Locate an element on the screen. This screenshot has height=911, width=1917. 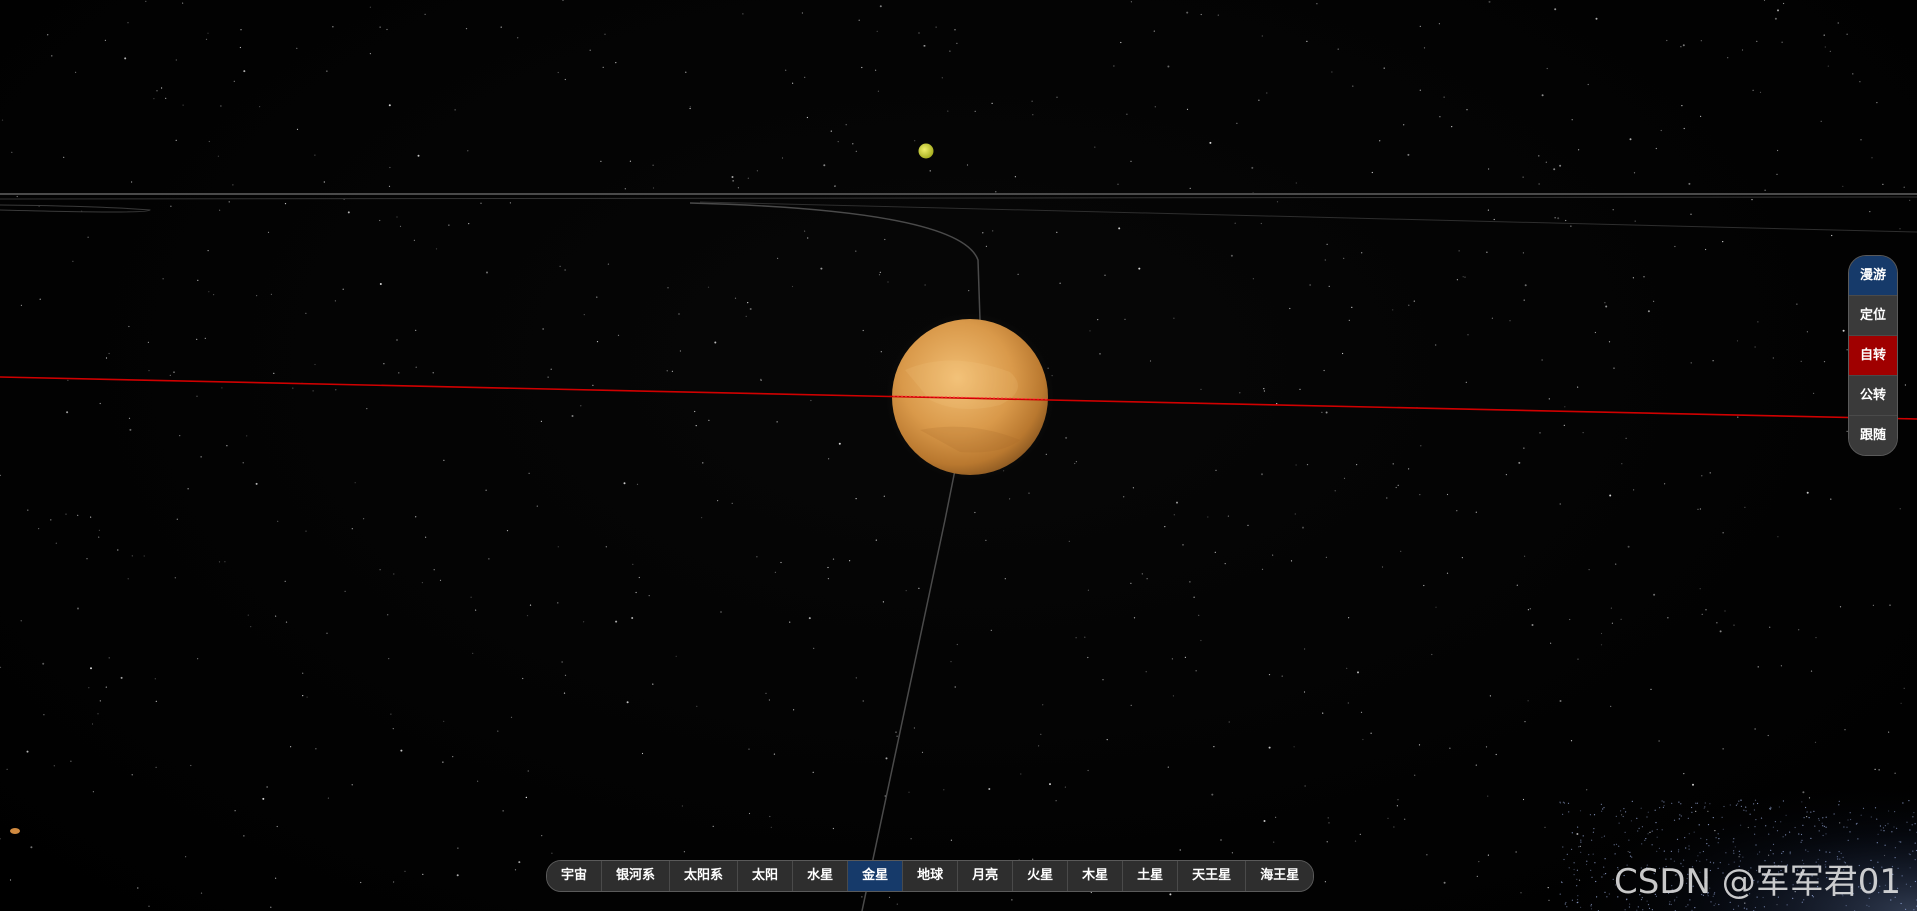
nav-item-7: 月亮 is located at coordinates (986, 876).